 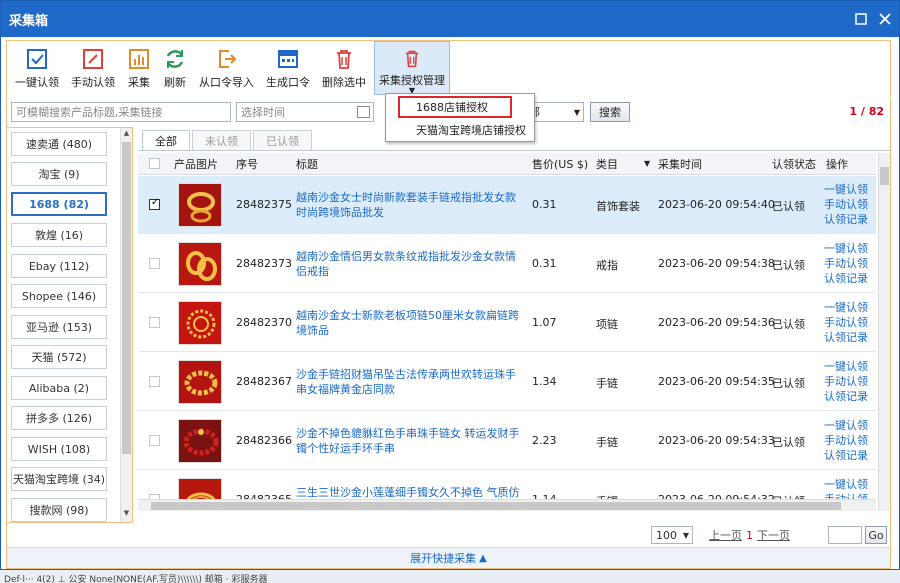 I want to click on header-category: 类目, so click(x=607, y=164).